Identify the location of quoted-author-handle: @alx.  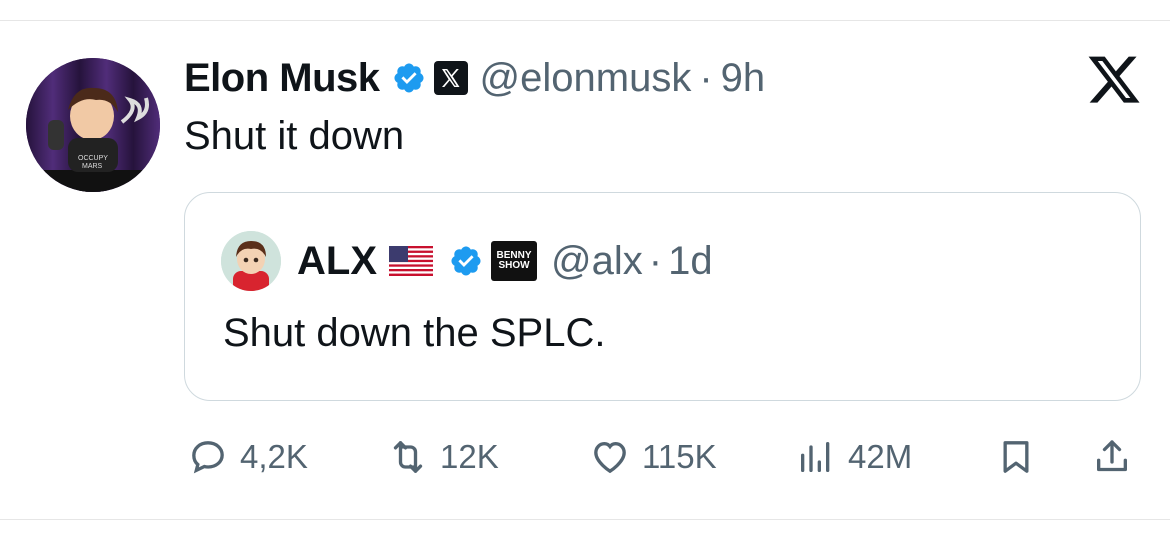
(597, 261).